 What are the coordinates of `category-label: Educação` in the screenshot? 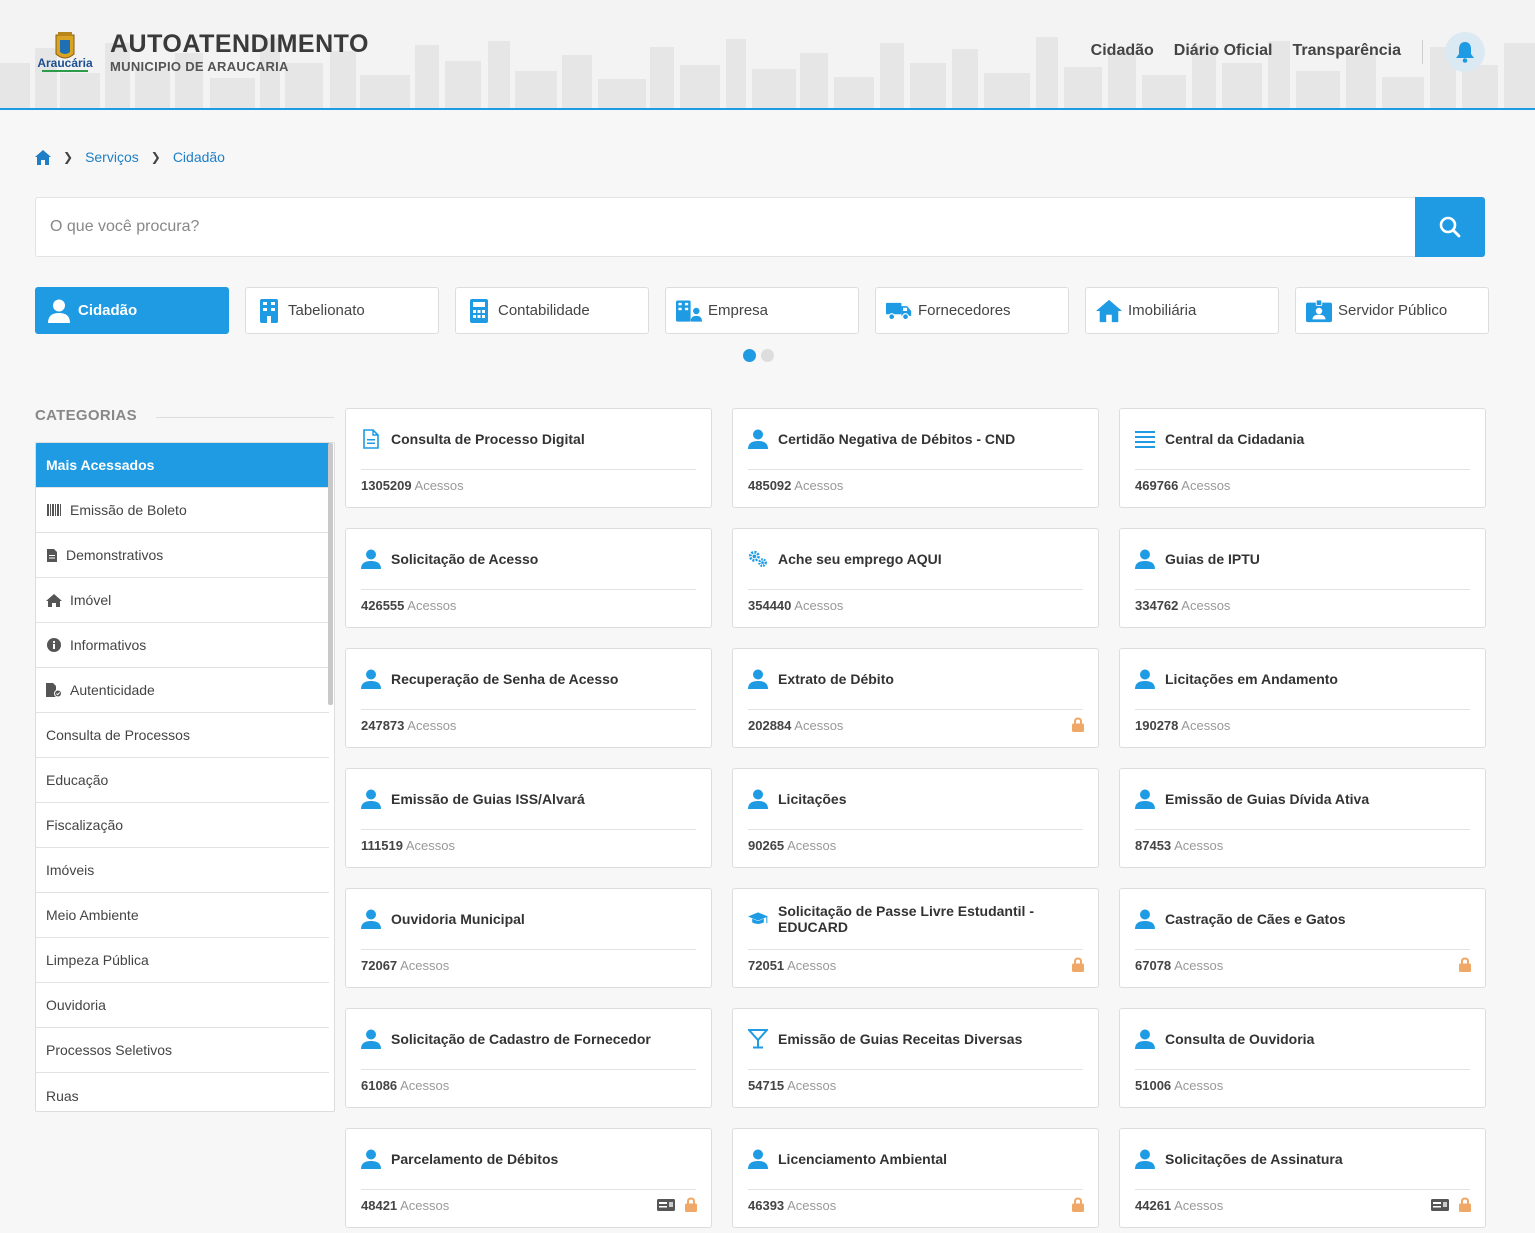 It's located at (77, 780).